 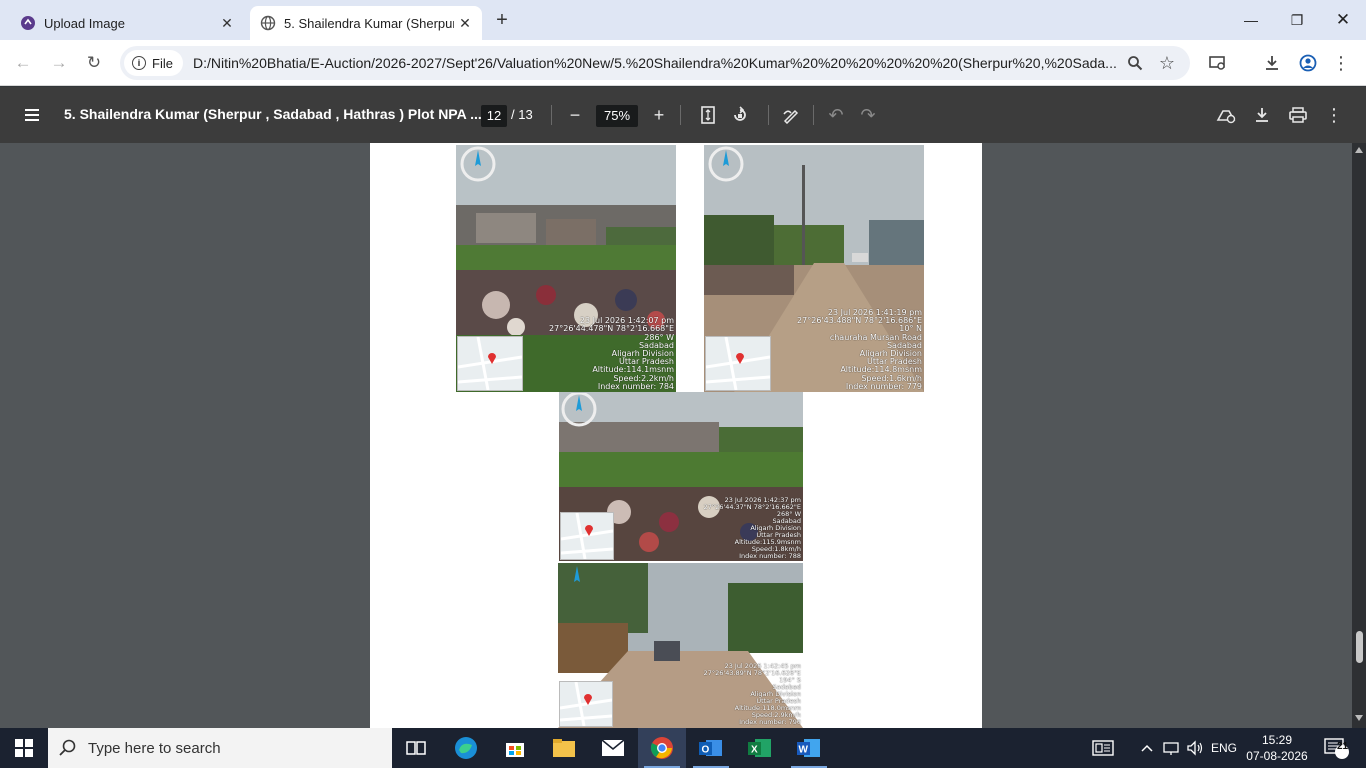 I want to click on zoom-icon, so click(x=1135, y=63).